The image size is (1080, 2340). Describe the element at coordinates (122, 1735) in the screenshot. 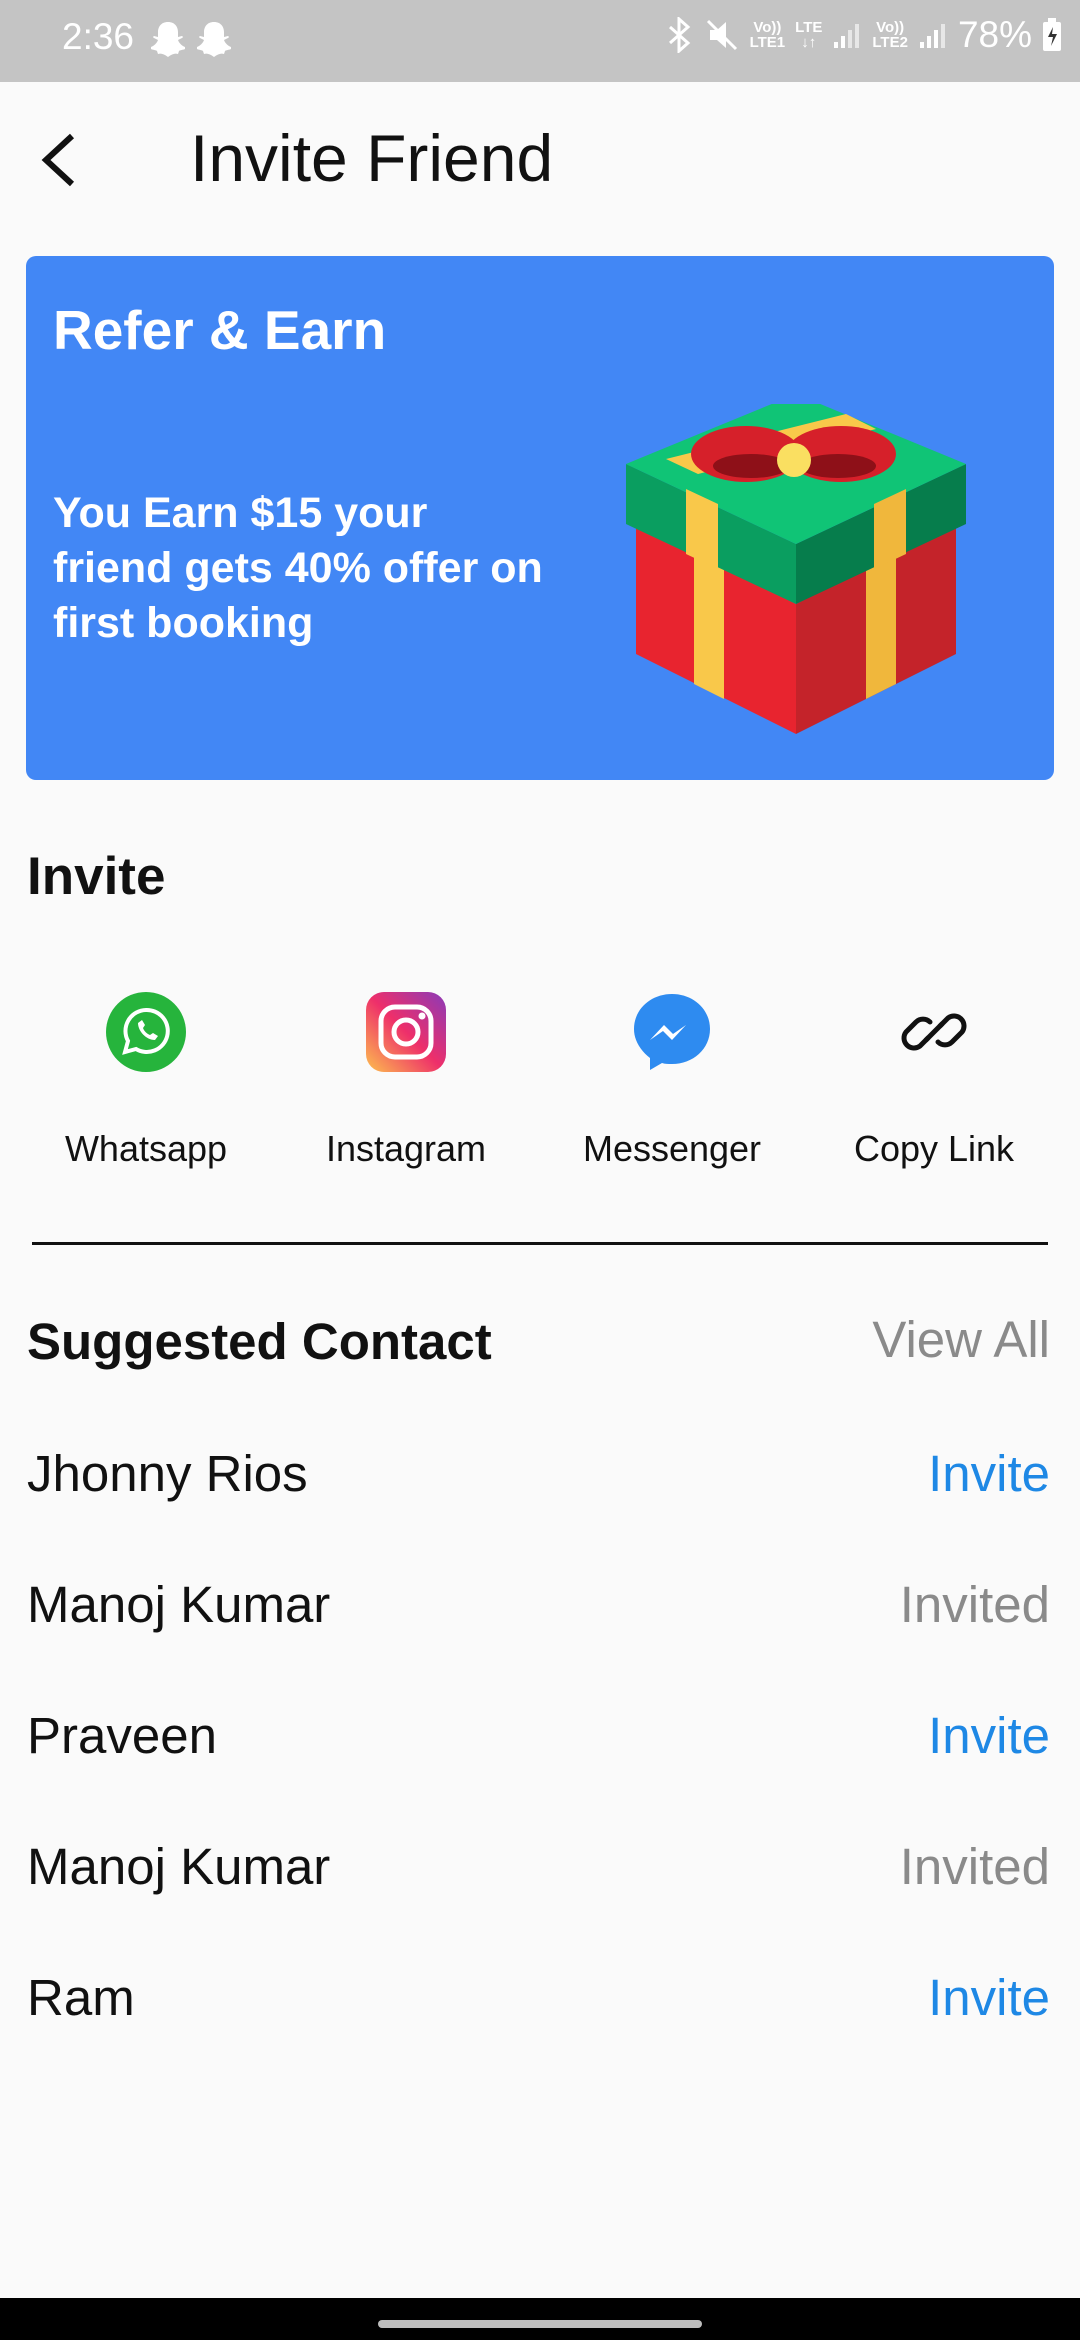

I see `contact-name: Praveen` at that location.